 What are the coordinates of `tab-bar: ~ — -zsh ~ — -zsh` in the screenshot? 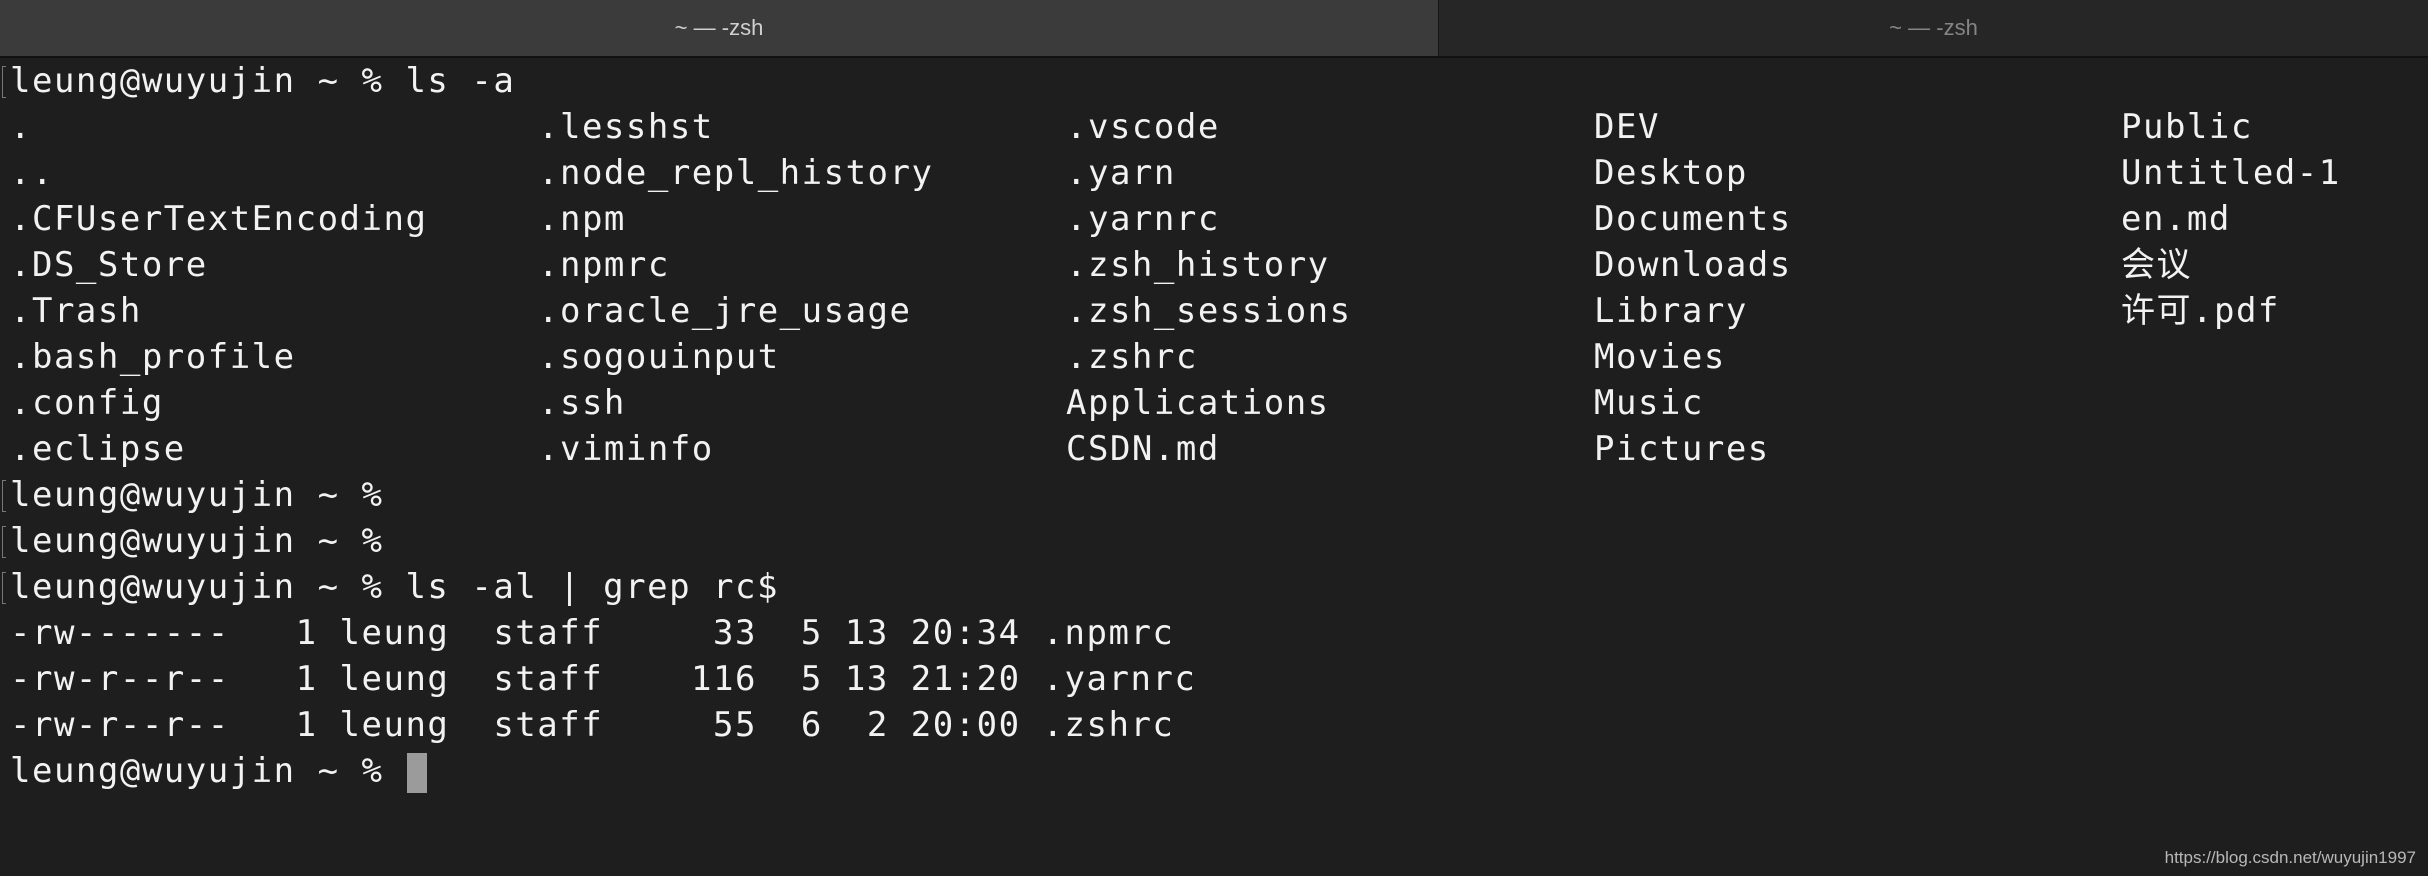 It's located at (1214, 29).